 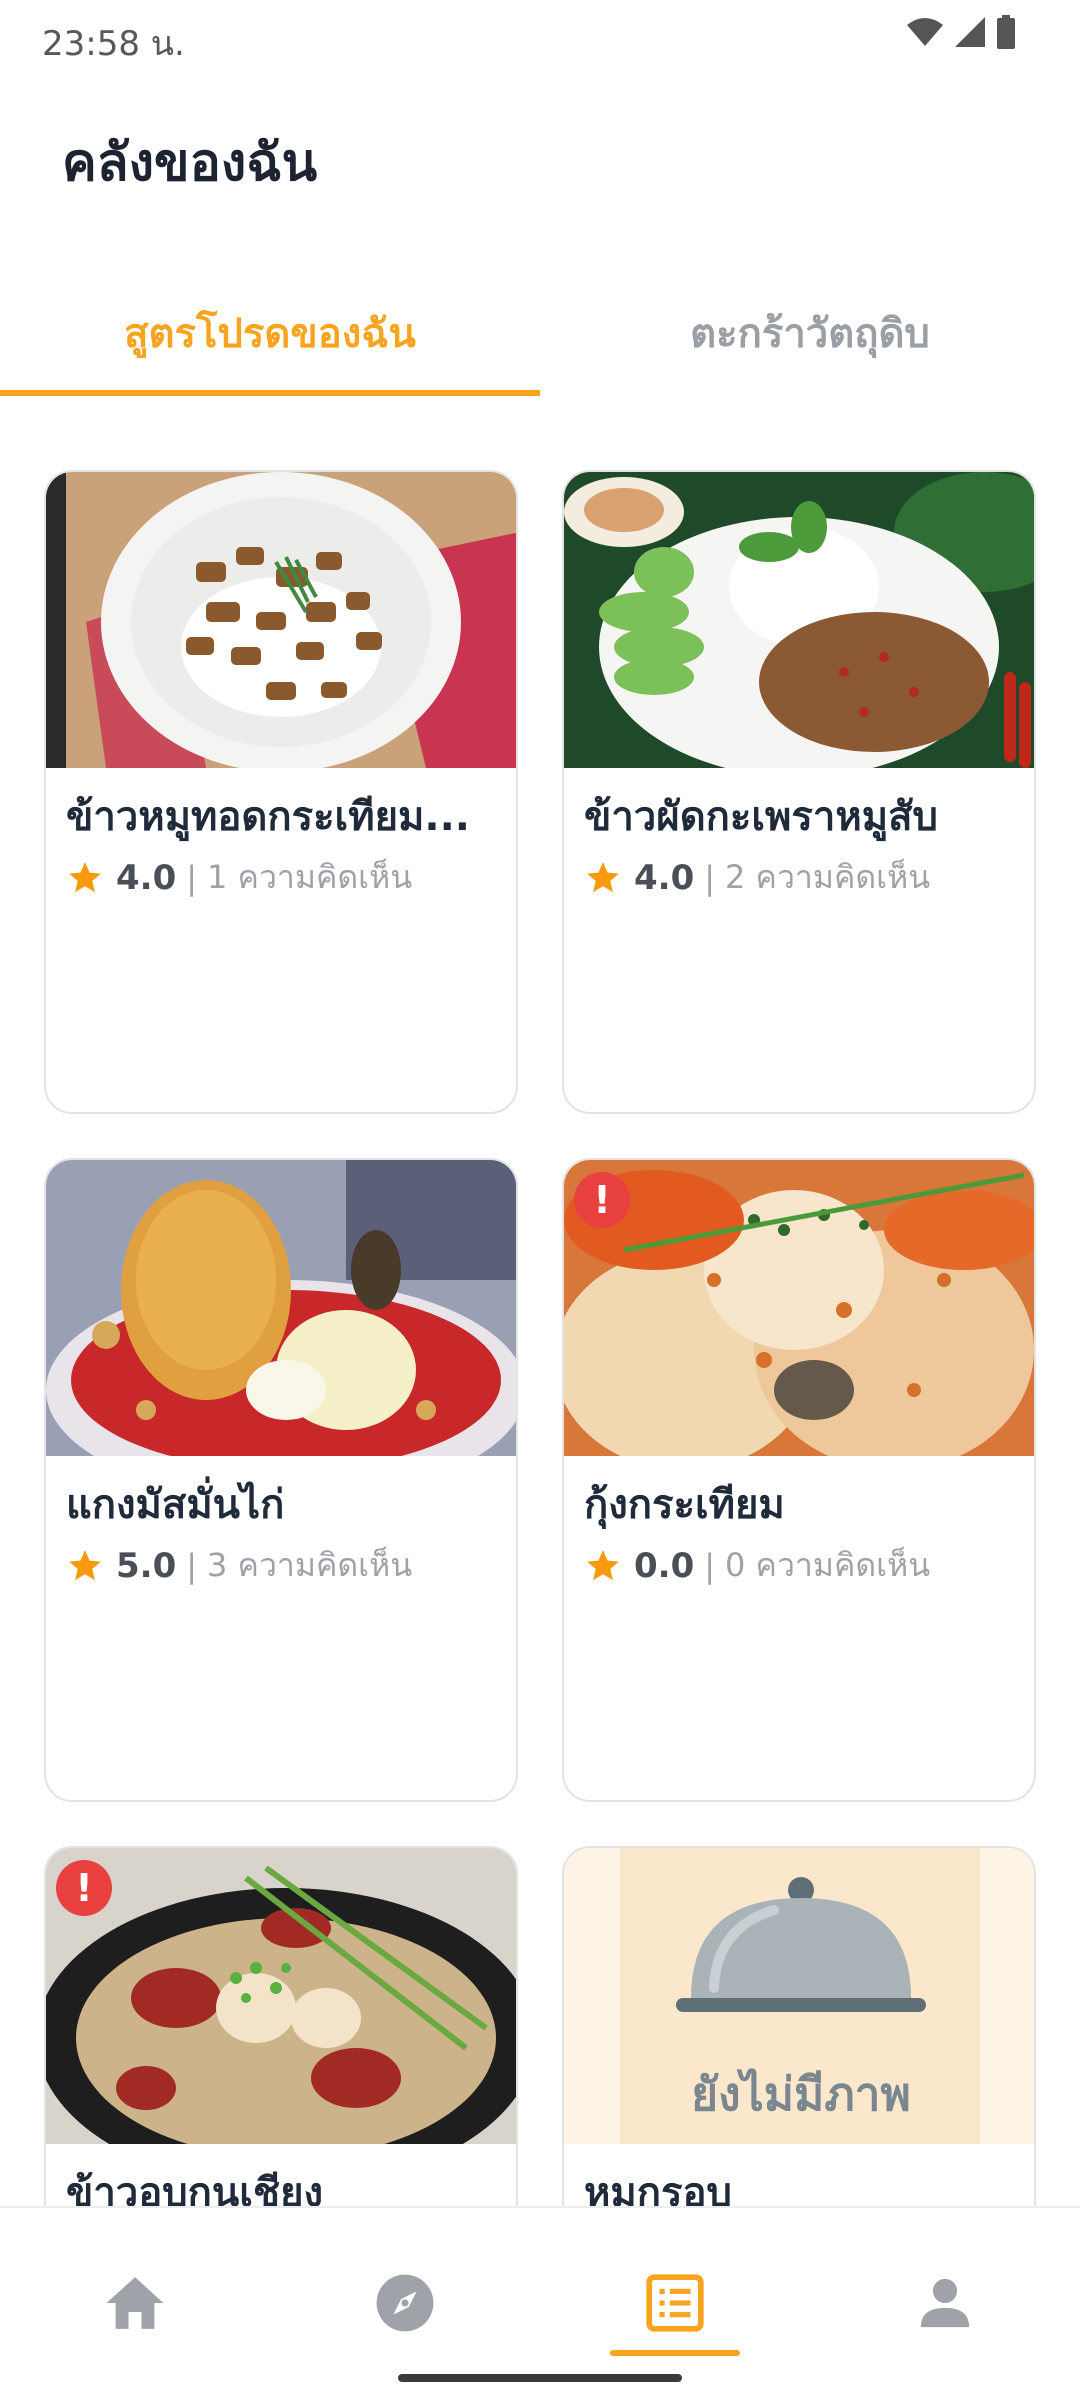 What do you see at coordinates (175, 1505) in the screenshot?
I see `recipe-title: แกงมัสมั่นไก่` at bounding box center [175, 1505].